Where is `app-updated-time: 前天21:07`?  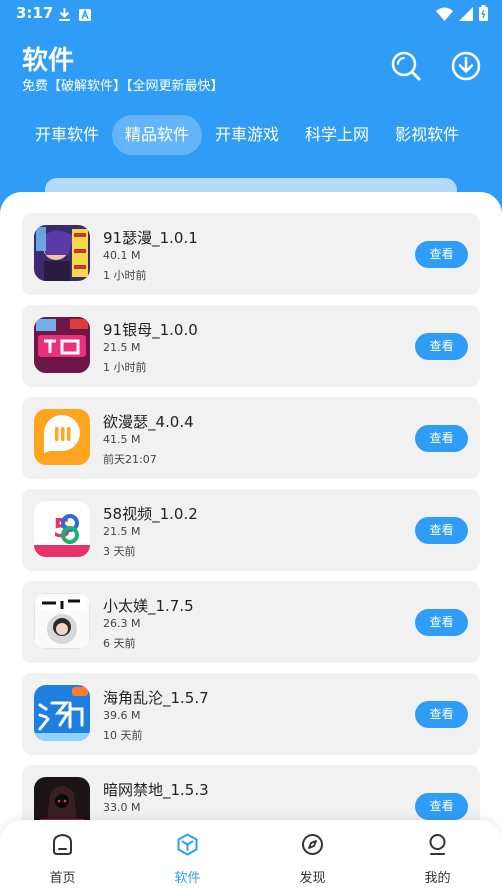
app-updated-time: 前天21:07 is located at coordinates (130, 459).